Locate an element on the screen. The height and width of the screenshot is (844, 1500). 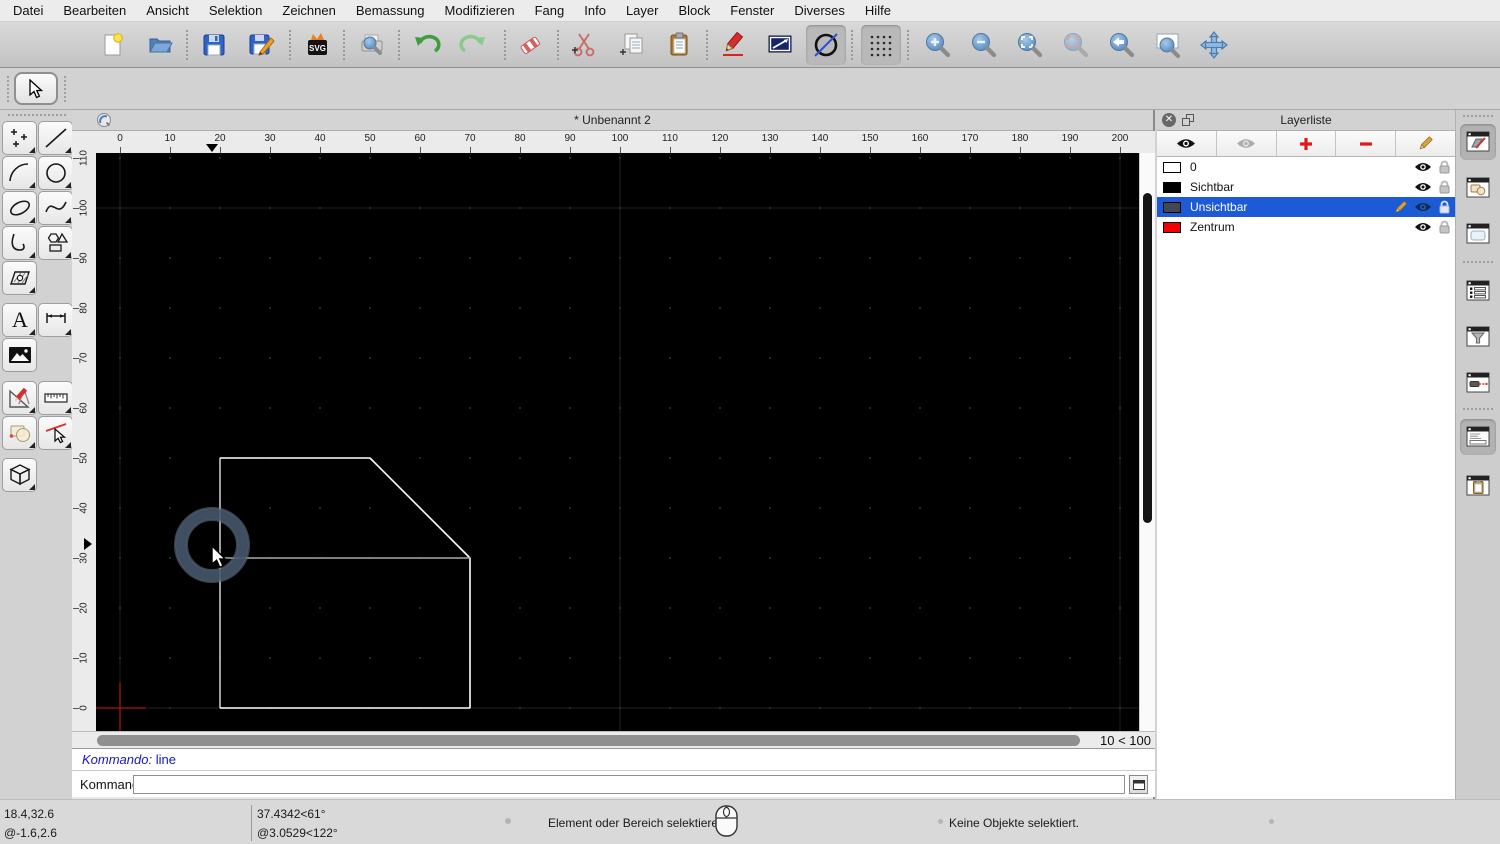
zoom-auto-button is located at coordinates (1030, 45).